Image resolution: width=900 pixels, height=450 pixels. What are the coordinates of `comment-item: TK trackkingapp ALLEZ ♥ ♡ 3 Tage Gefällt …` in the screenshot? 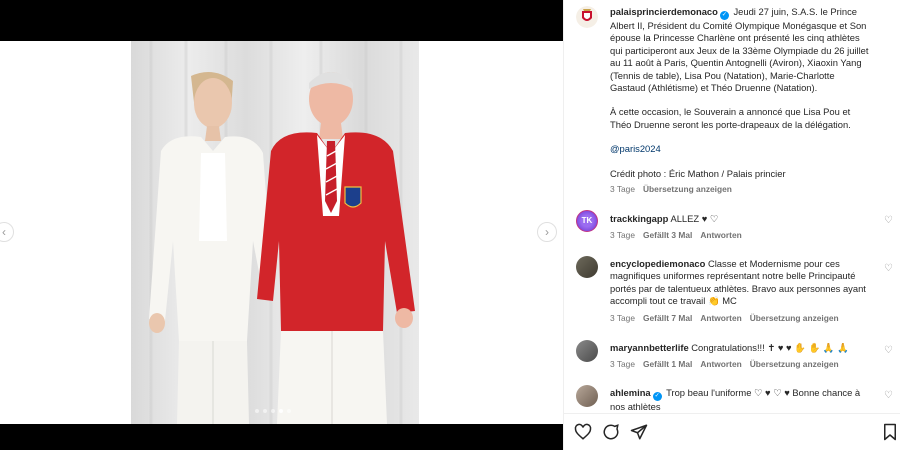 It's located at (735, 226).